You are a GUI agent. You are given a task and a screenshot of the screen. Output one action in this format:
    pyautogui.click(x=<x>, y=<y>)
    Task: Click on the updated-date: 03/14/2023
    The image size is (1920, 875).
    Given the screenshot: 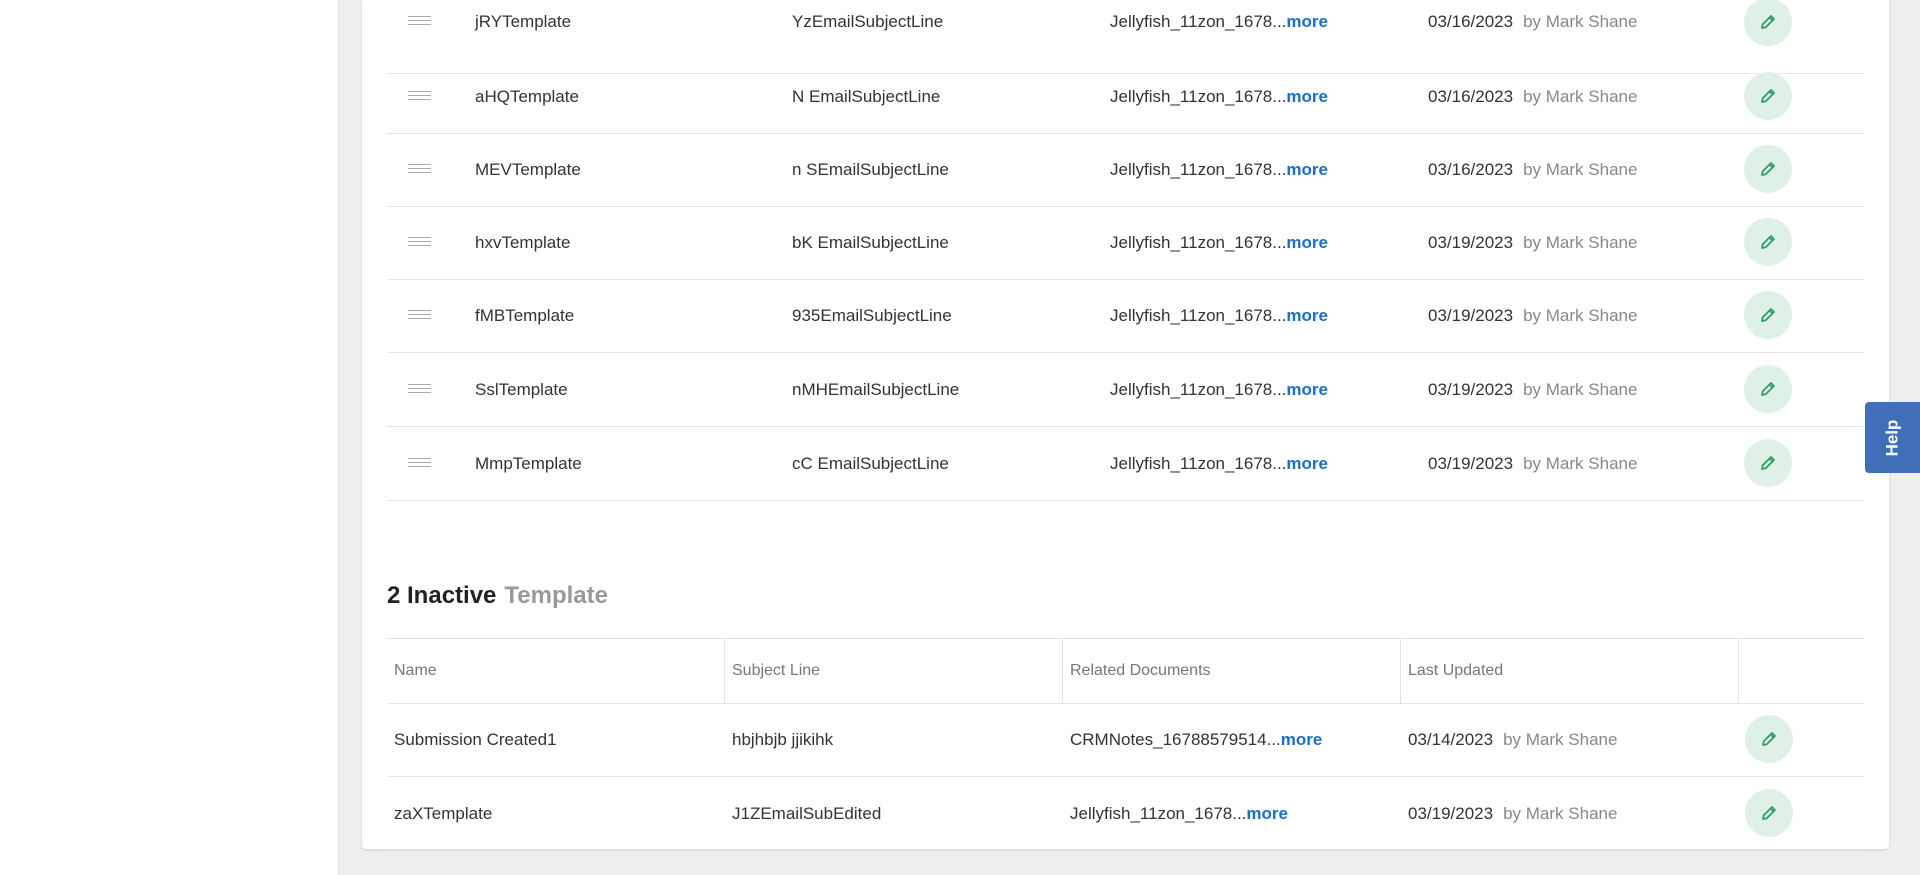 What is the action you would take?
    pyautogui.click(x=1451, y=739)
    